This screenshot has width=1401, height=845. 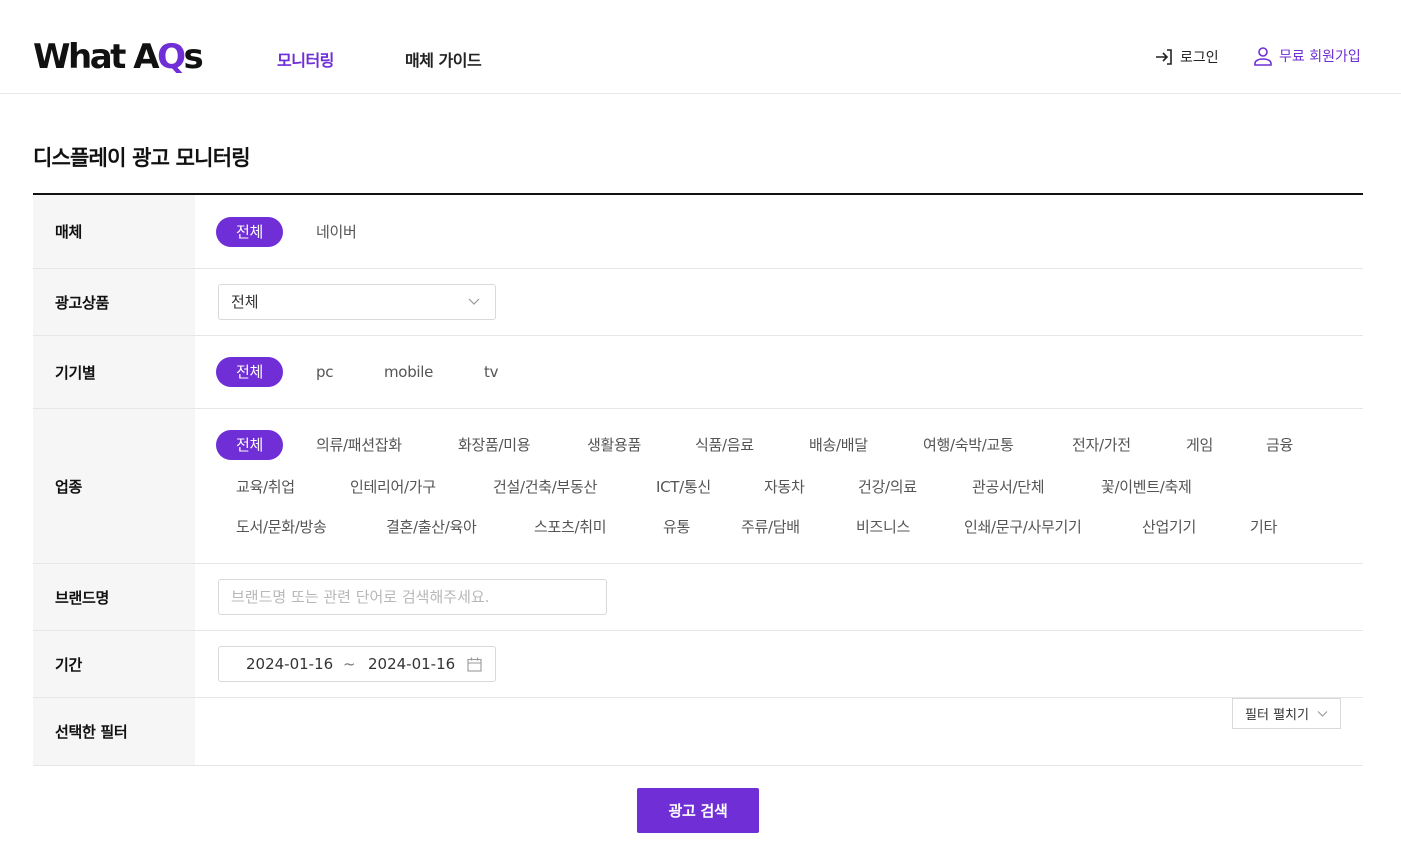 What do you see at coordinates (698, 232) in the screenshot?
I see `row-media: 매체 전체 네이버` at bounding box center [698, 232].